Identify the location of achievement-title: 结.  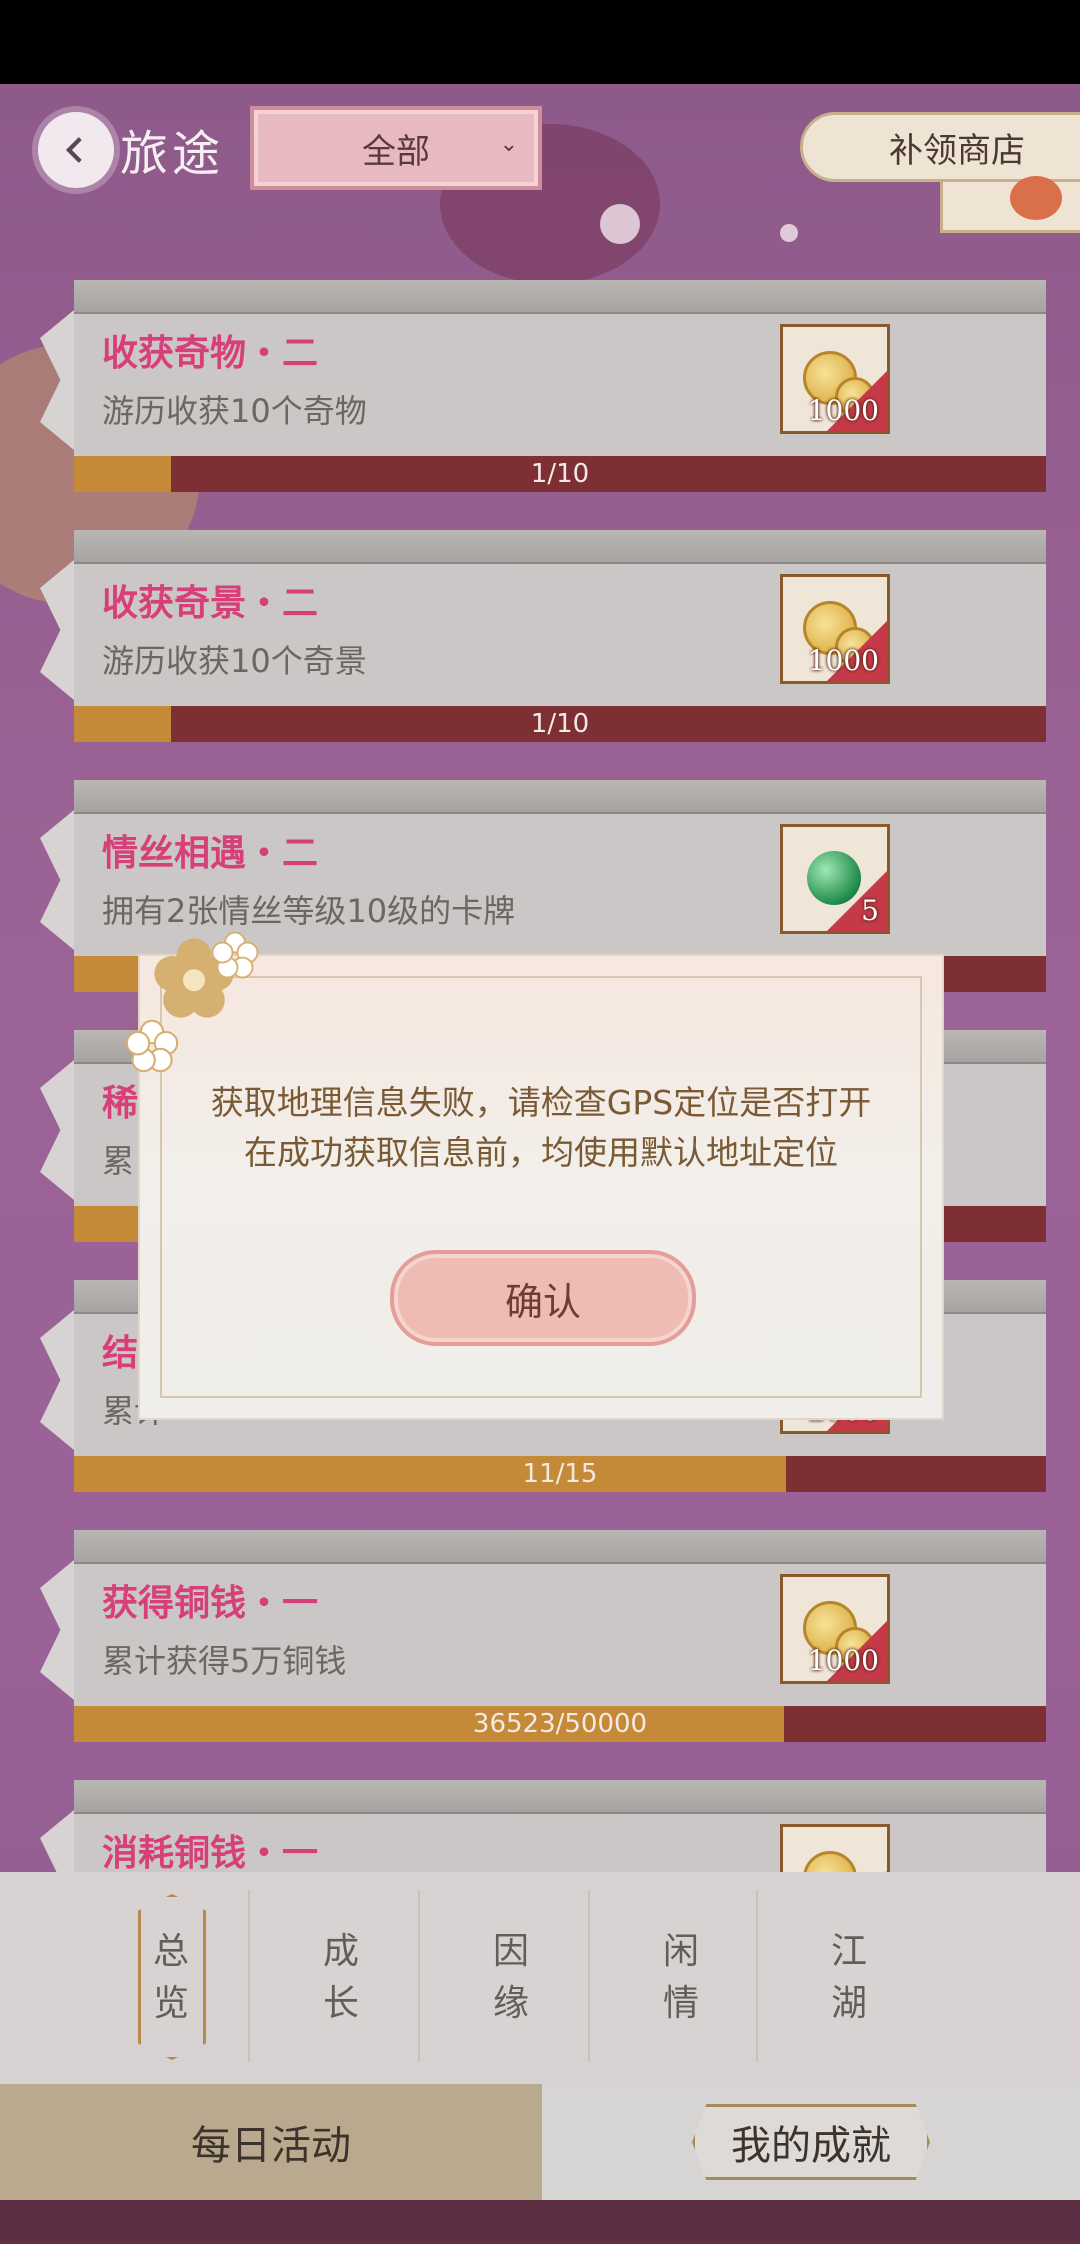
(120, 1353).